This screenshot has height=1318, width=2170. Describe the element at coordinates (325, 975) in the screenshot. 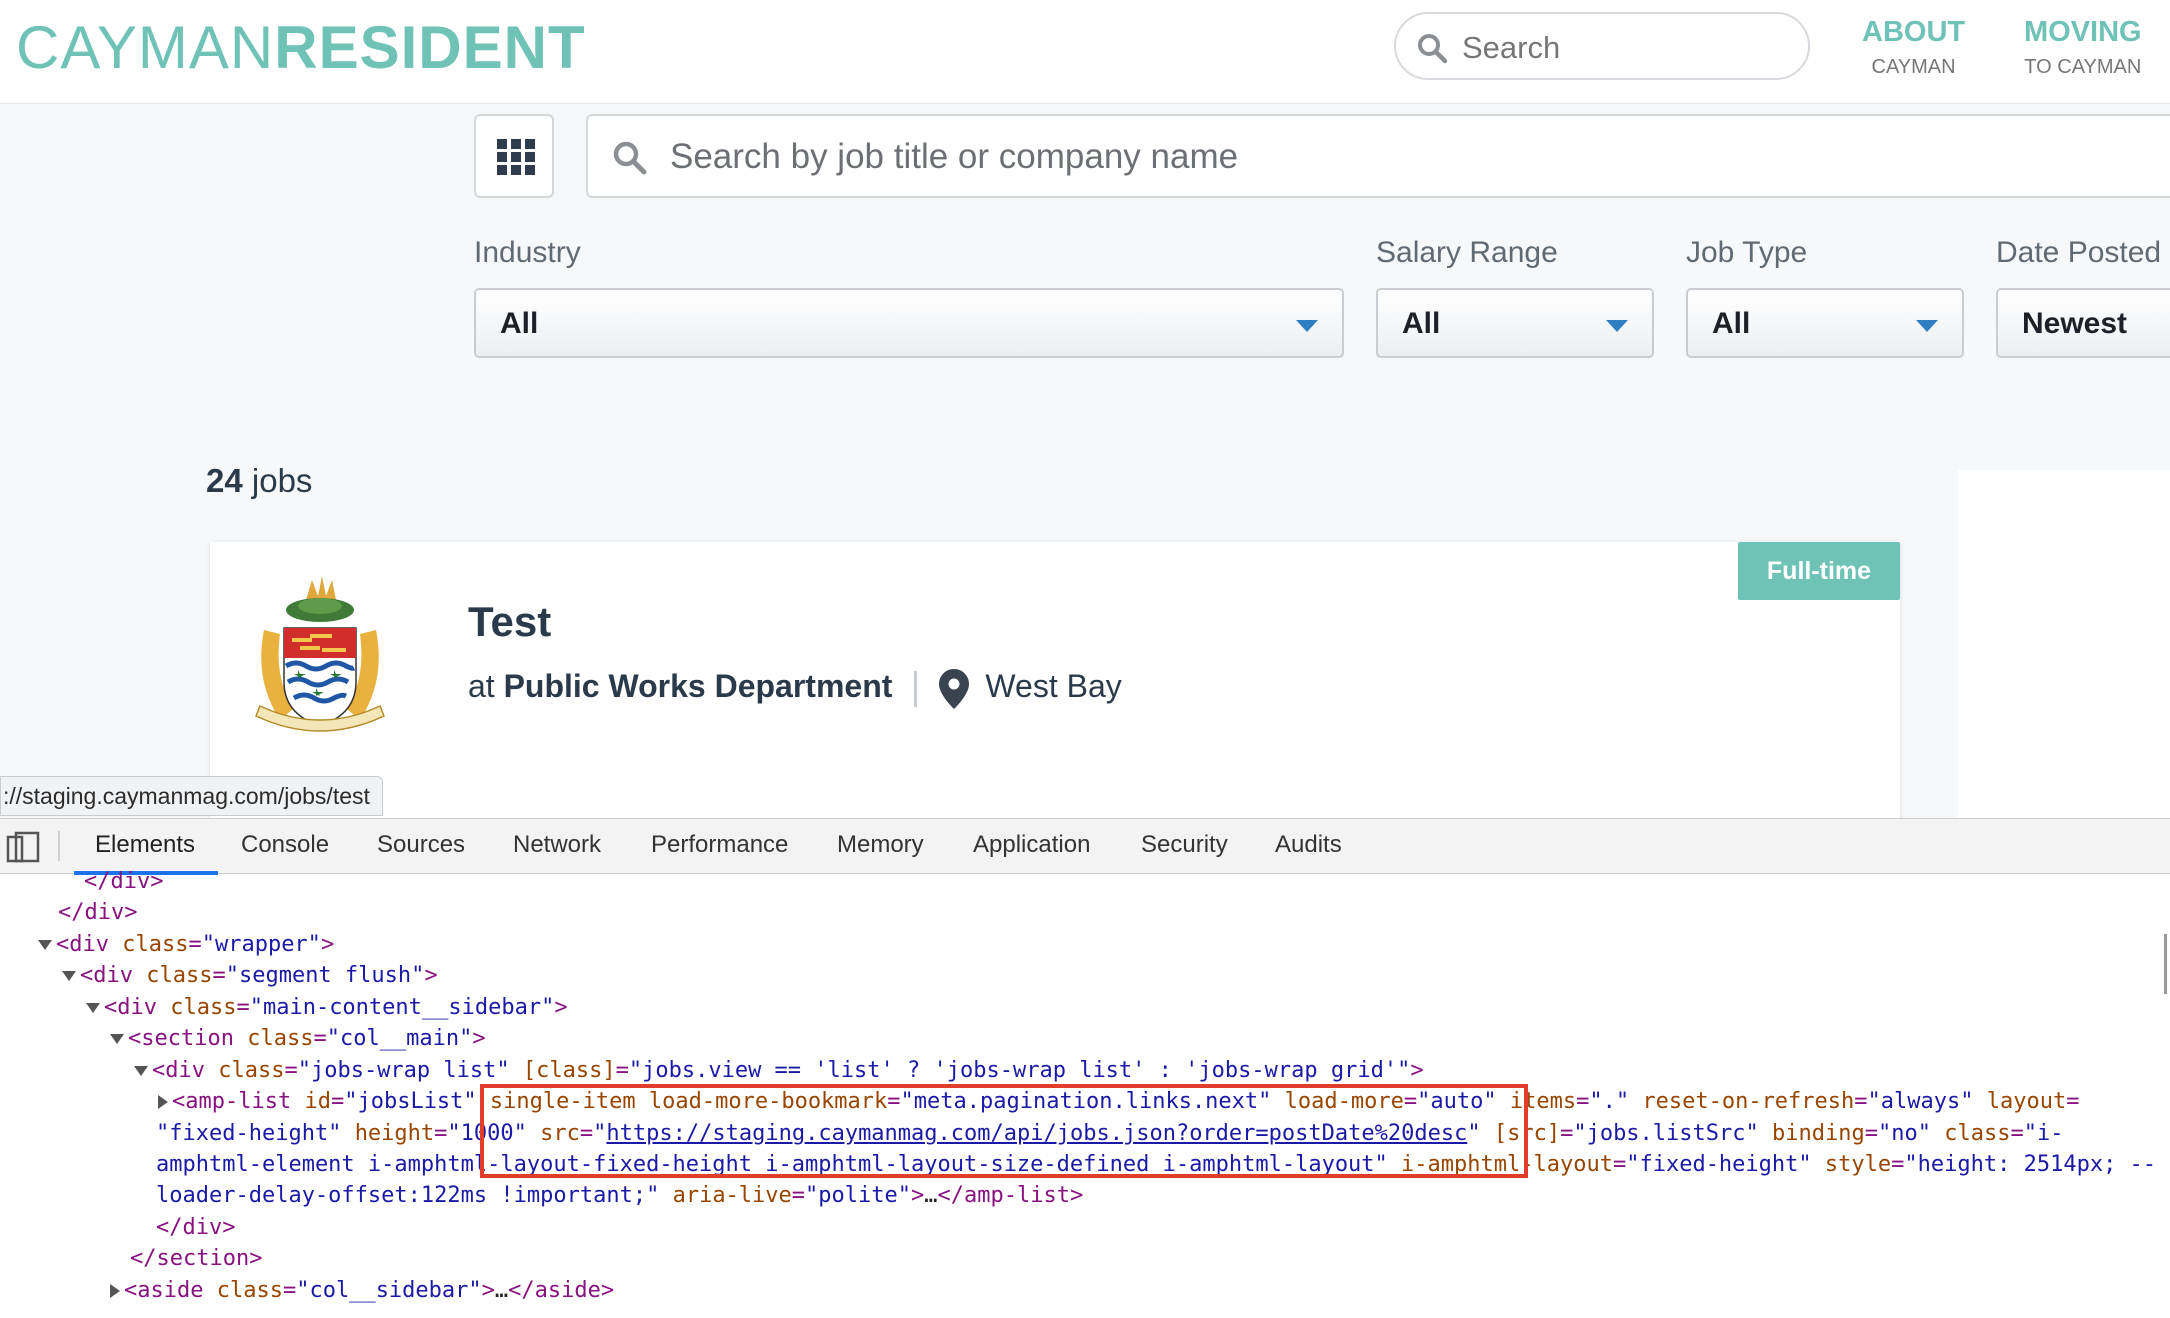

I see `dom-attr-value: "segment flush"` at that location.